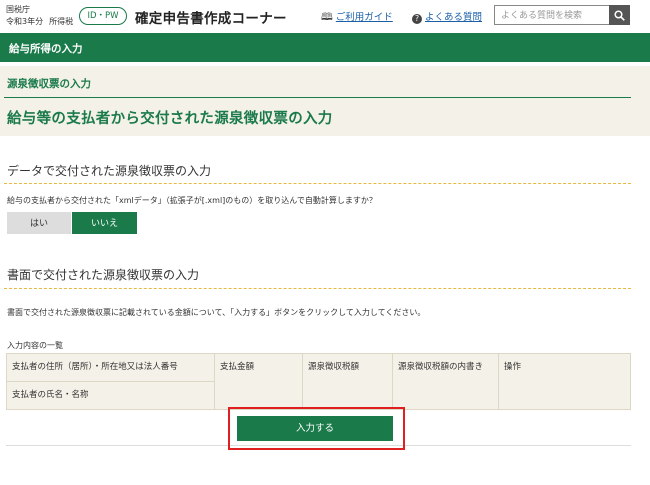 The image size is (650, 485). I want to click on agency-name: 国税庁, so click(18, 9).